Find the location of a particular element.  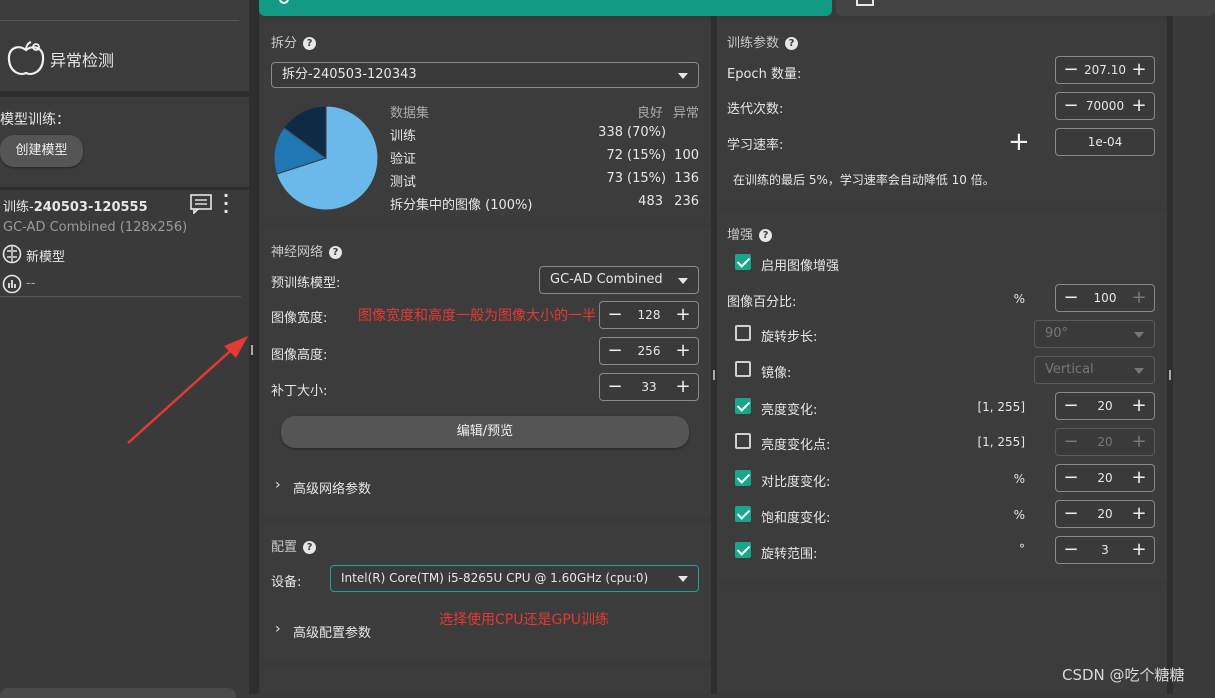

brightness-stepper: − 20 + is located at coordinates (1105, 406).